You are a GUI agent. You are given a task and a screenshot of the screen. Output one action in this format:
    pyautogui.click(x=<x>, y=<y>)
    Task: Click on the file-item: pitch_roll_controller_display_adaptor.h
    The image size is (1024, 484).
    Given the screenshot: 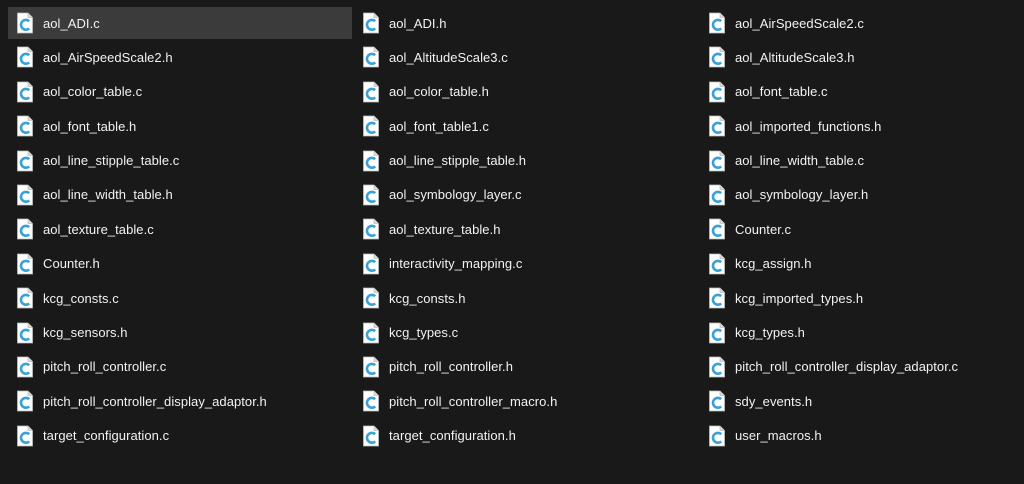 What is the action you would take?
    pyautogui.click(x=181, y=401)
    